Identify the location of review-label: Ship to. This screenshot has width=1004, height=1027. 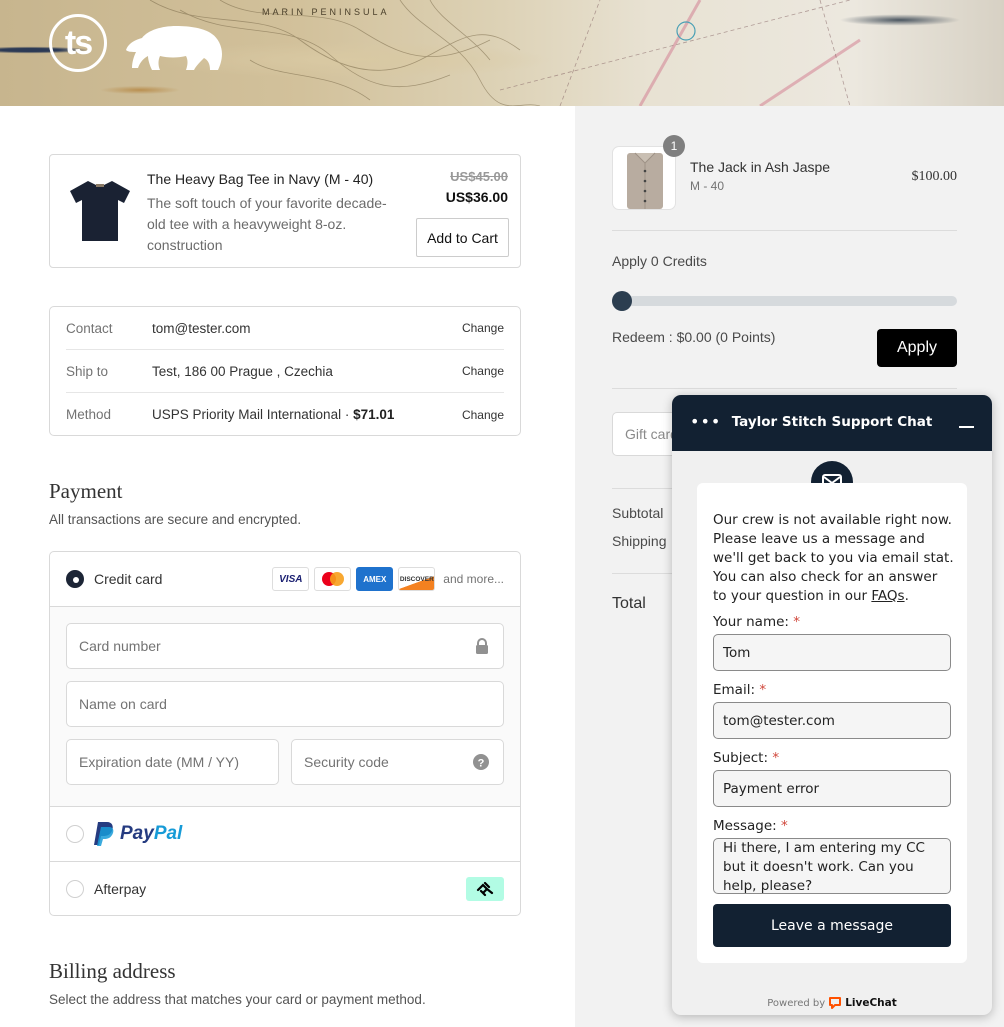
(87, 371).